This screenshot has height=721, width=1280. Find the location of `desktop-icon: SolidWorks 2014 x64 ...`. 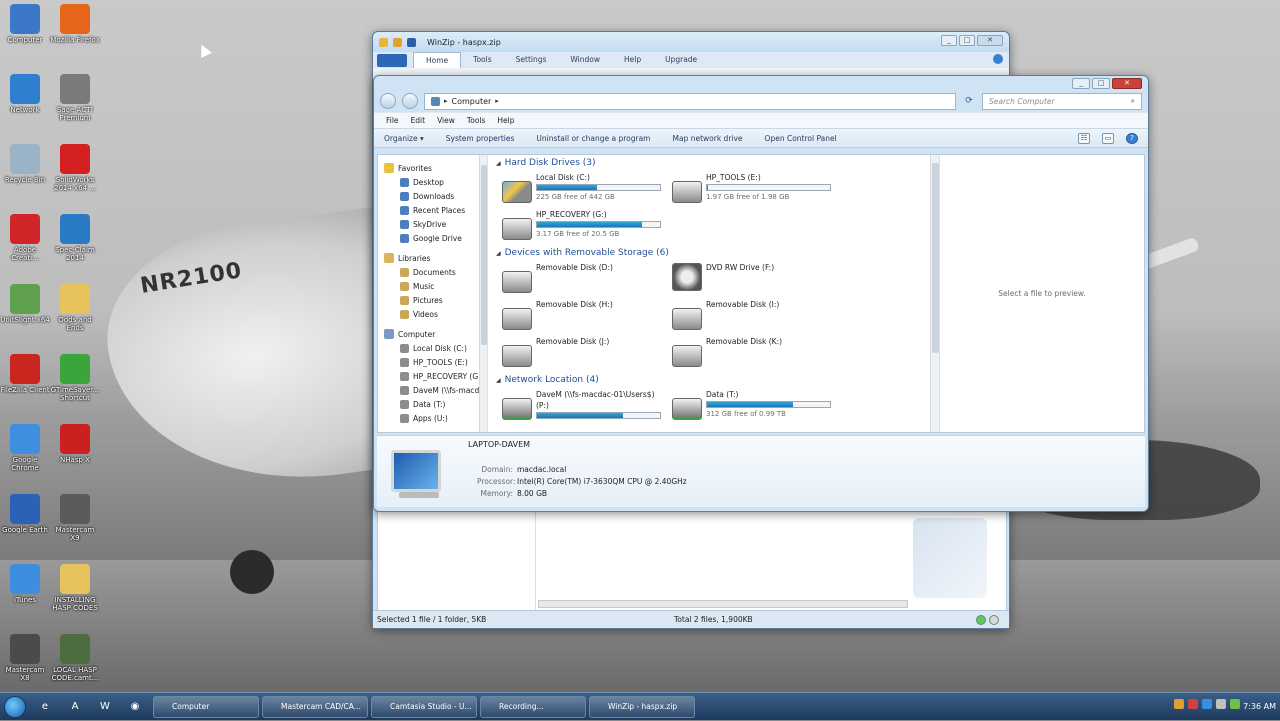

desktop-icon: SolidWorks 2014 x64 ... is located at coordinates (75, 175).